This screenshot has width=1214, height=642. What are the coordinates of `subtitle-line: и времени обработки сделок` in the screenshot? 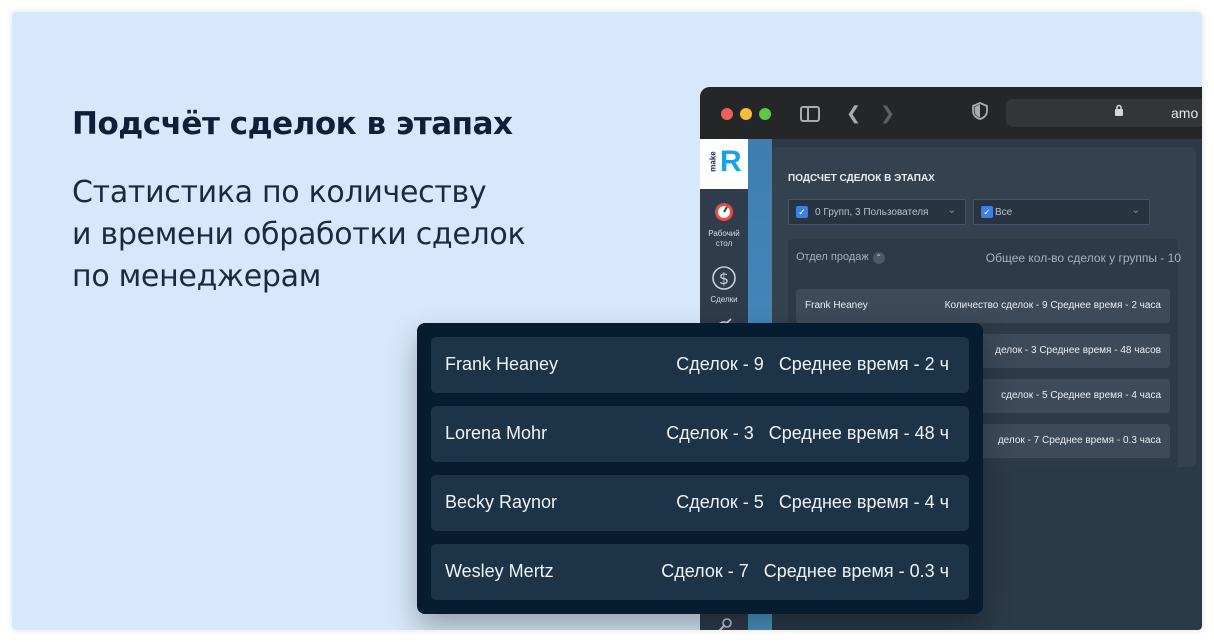 It's located at (299, 234).